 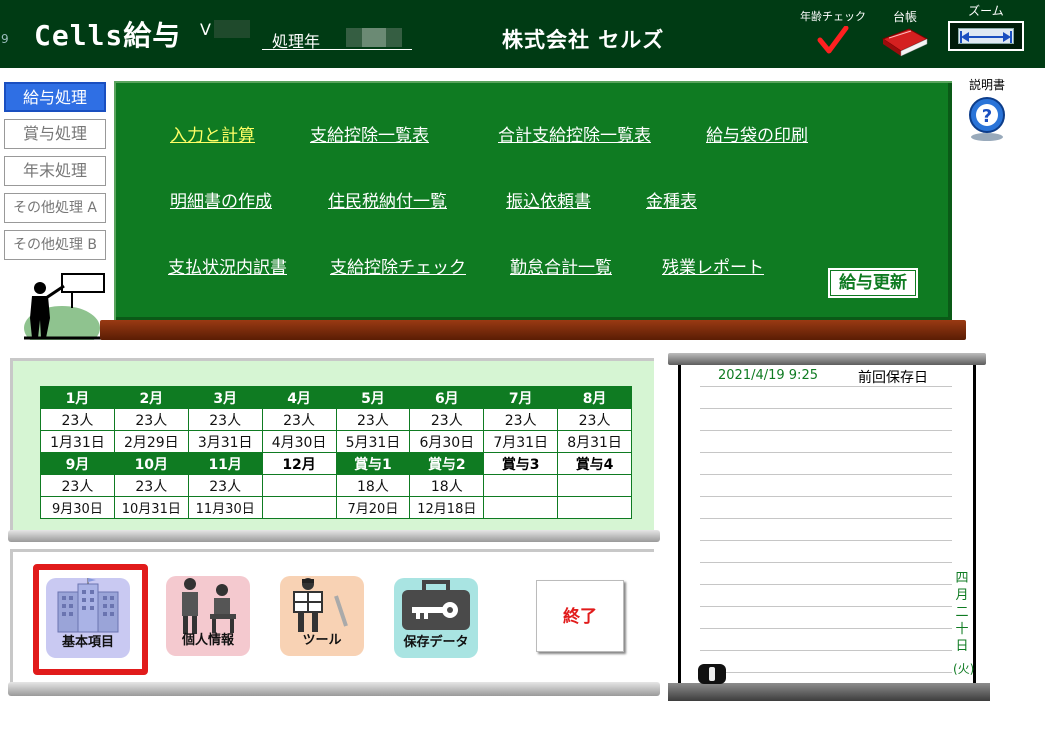 What do you see at coordinates (296, 41) in the screenshot?
I see `processing-year-label: 処理年` at bounding box center [296, 41].